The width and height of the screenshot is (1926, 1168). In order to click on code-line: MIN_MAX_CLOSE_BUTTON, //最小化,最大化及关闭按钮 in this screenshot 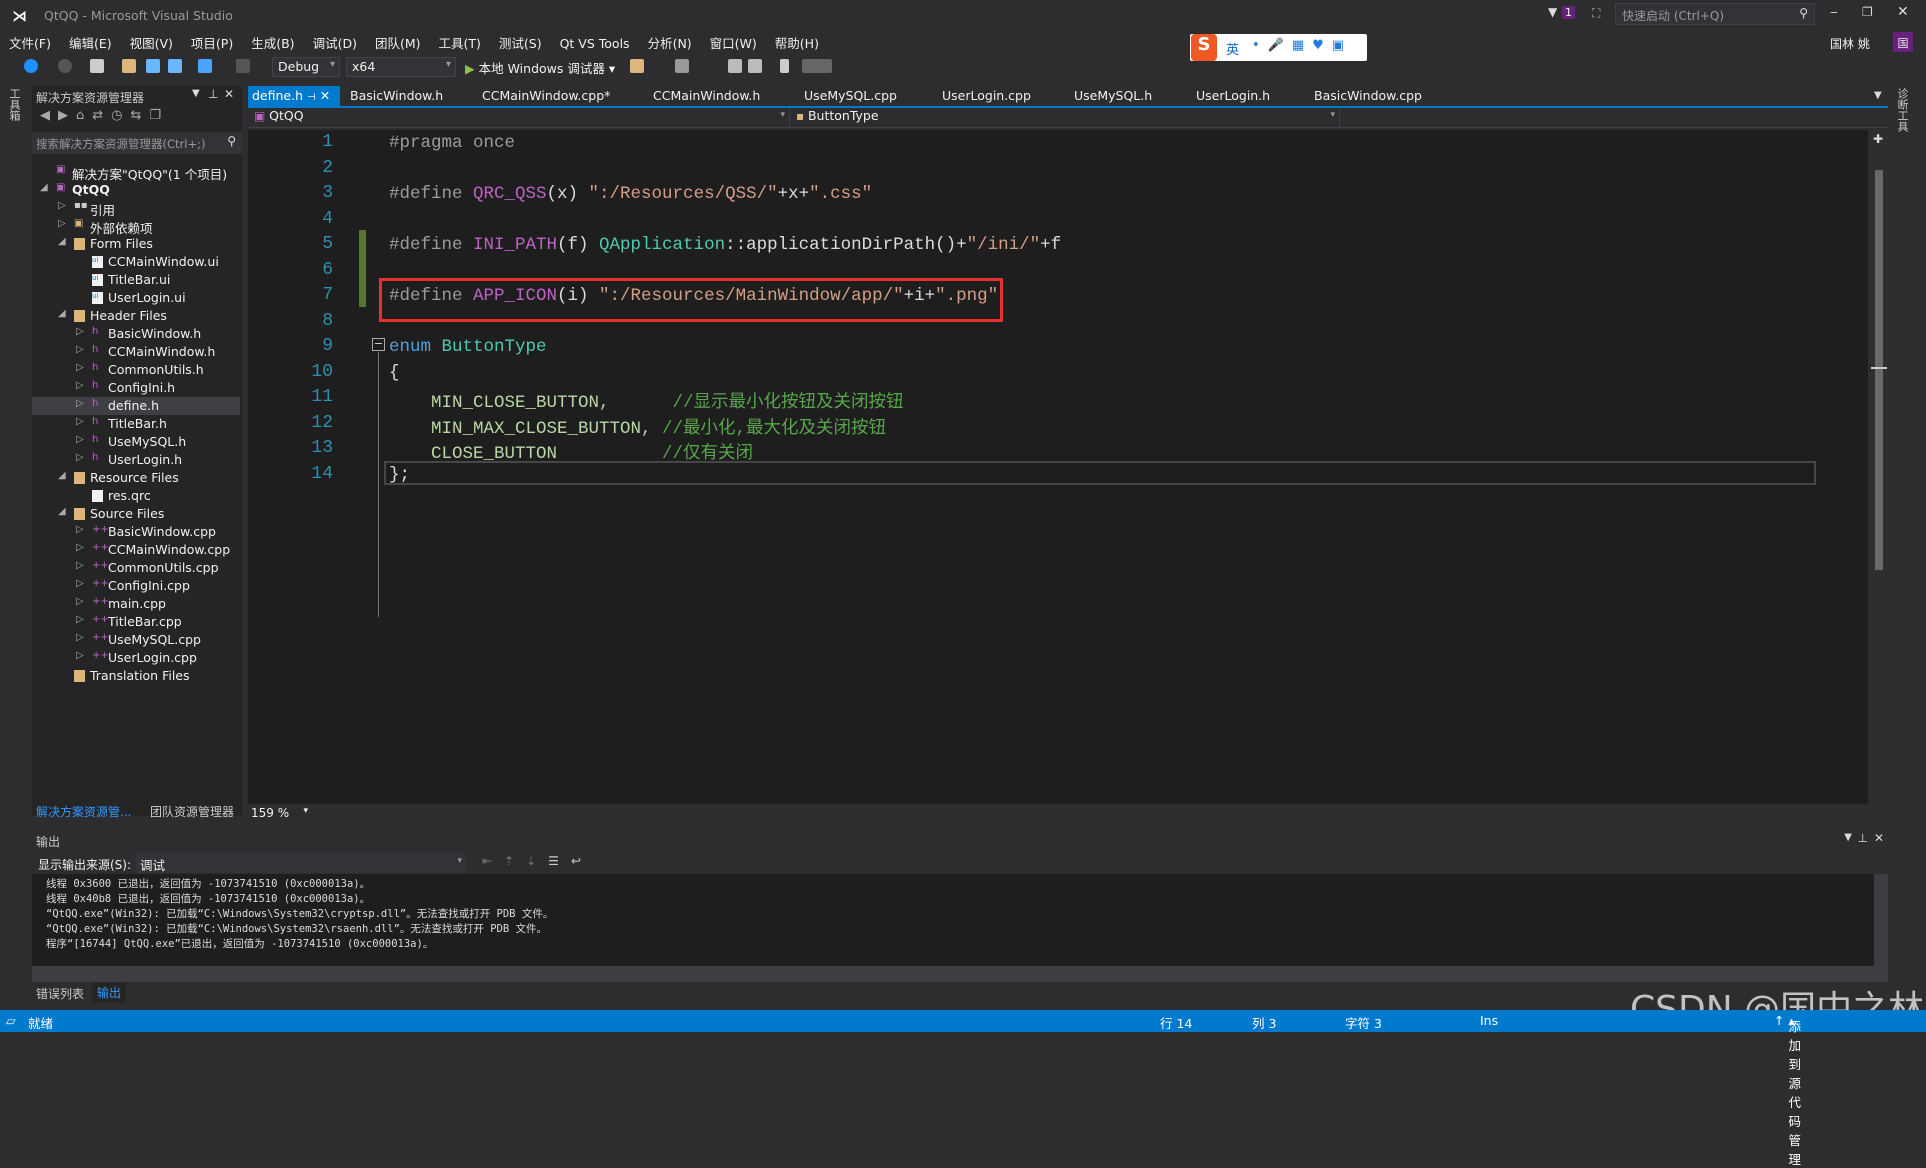, I will do `click(637, 426)`.